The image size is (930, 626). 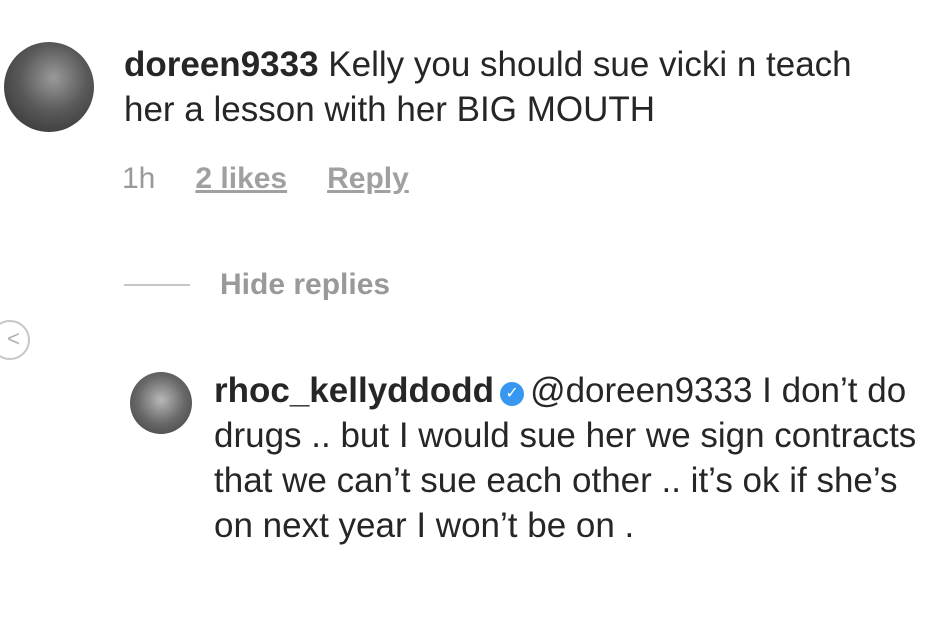 I want to click on likes-link: 2 likes, so click(x=241, y=179).